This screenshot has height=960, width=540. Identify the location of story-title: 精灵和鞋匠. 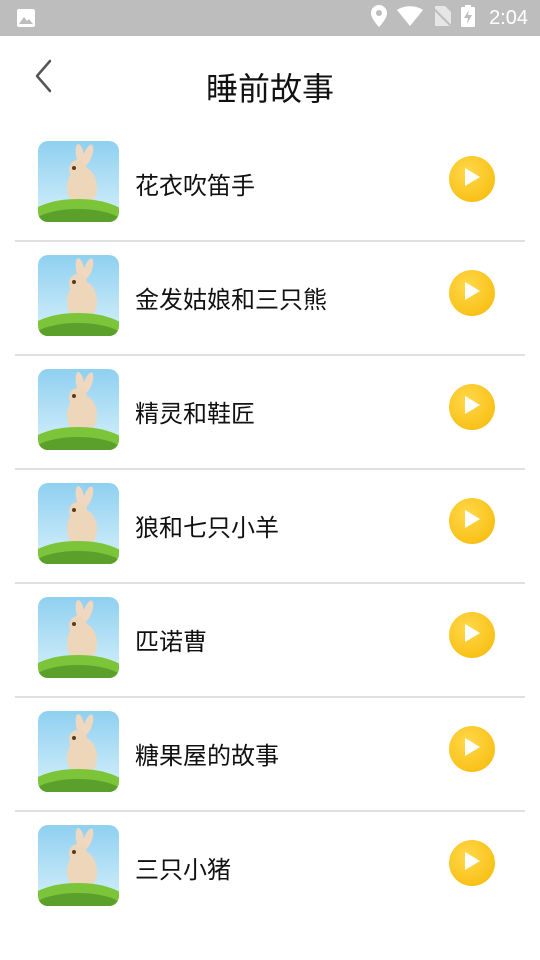
(195, 414).